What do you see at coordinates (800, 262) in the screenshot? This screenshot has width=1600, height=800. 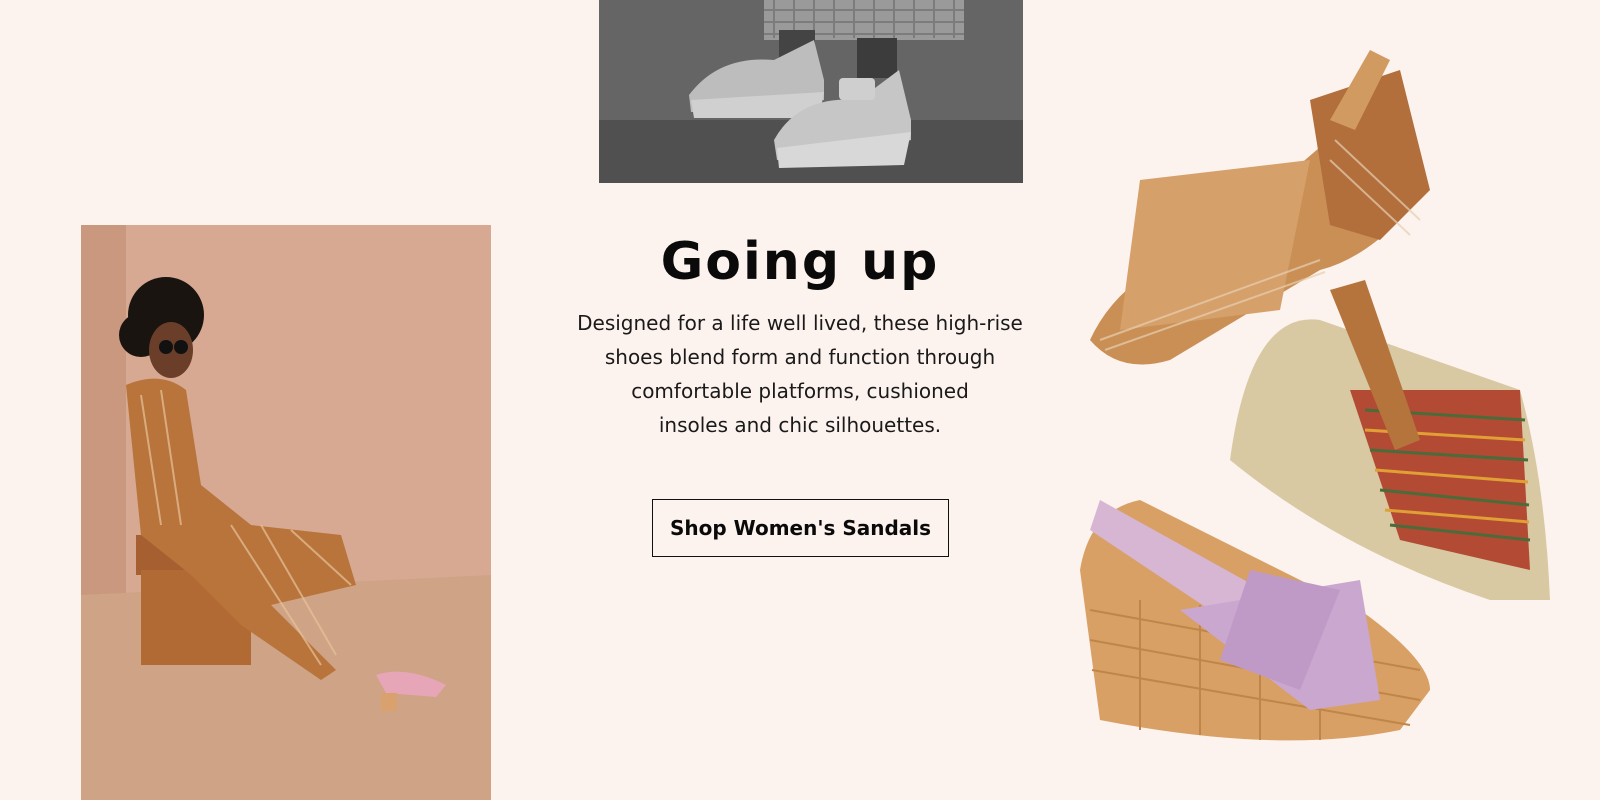 I see `promo-title: Going up` at bounding box center [800, 262].